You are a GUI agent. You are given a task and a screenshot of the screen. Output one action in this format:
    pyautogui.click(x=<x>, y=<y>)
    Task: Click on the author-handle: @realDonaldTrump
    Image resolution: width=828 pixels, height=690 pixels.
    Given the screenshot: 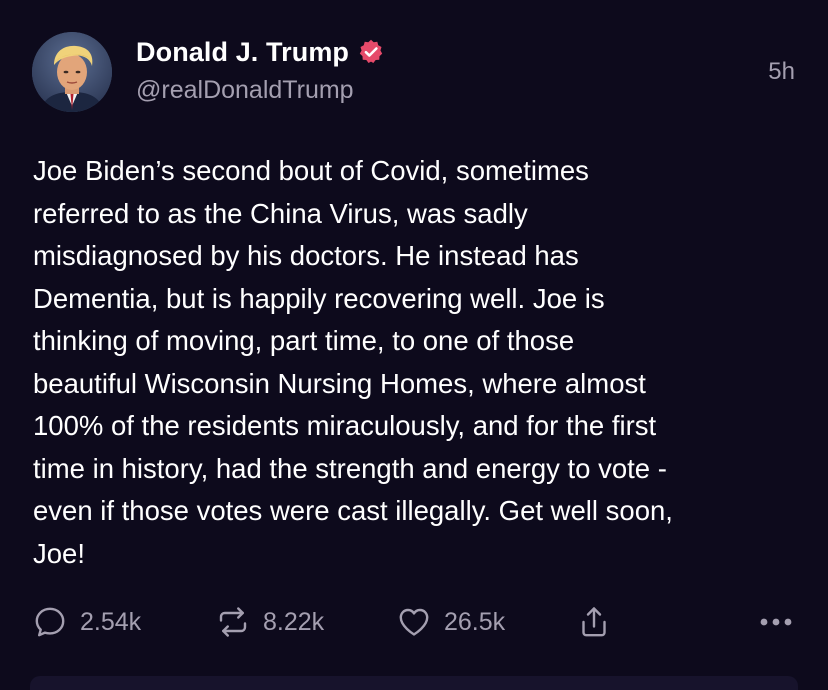 What is the action you would take?
    pyautogui.click(x=245, y=90)
    